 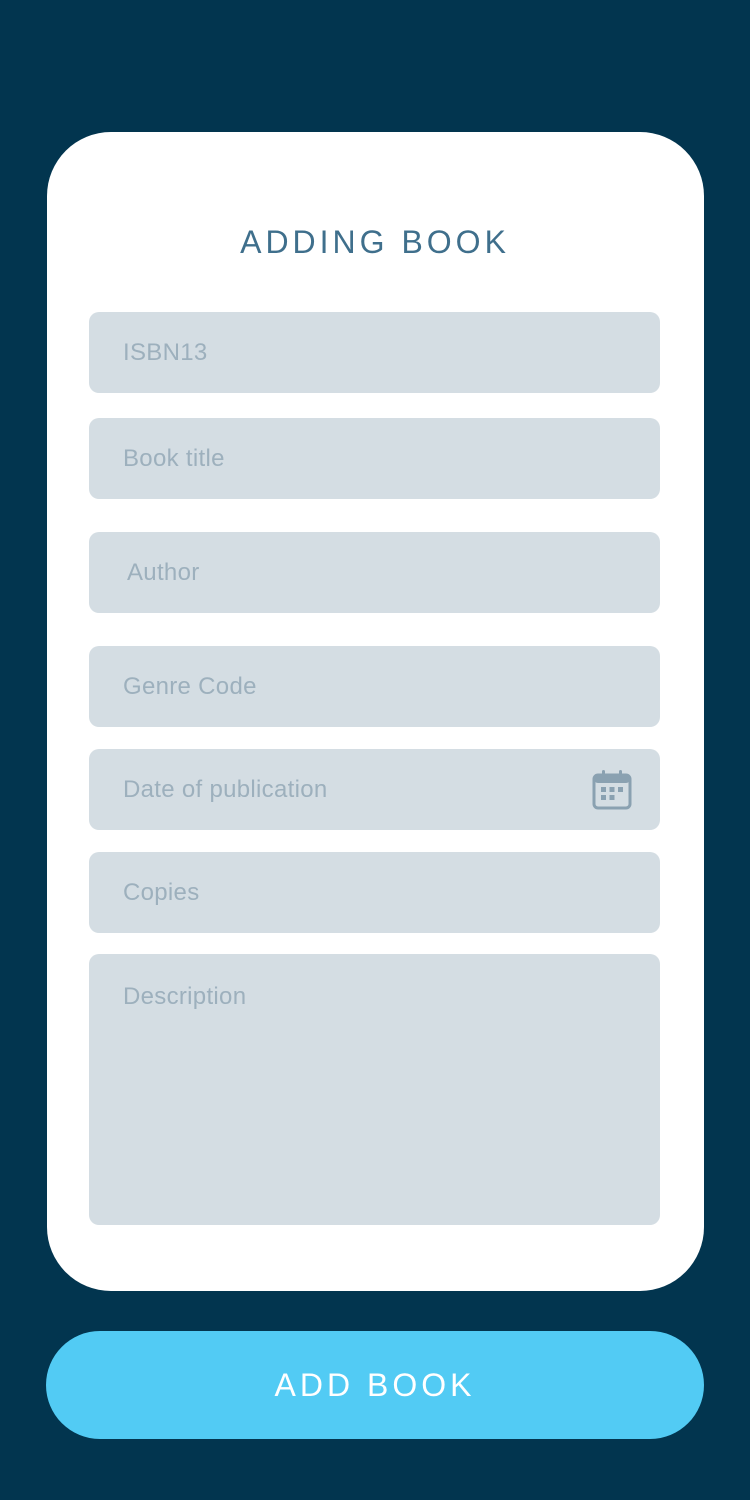 I want to click on add-book-button-label: ADD BOOK, so click(x=375, y=1385).